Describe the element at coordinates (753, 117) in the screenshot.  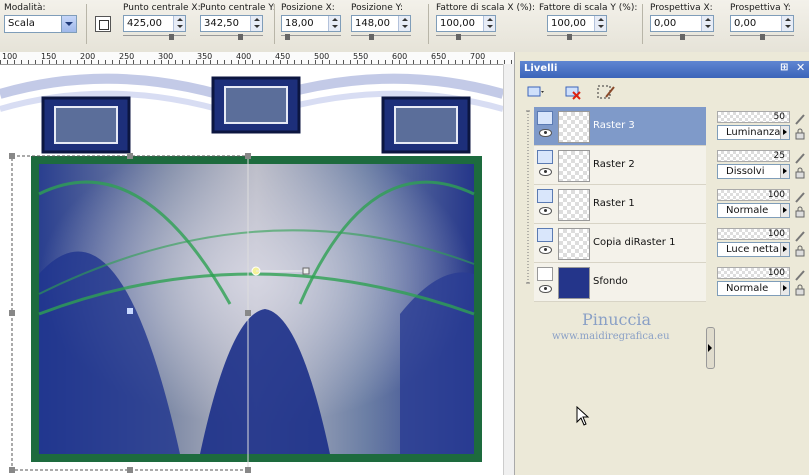
I see `opacity-slider: 50` at that location.